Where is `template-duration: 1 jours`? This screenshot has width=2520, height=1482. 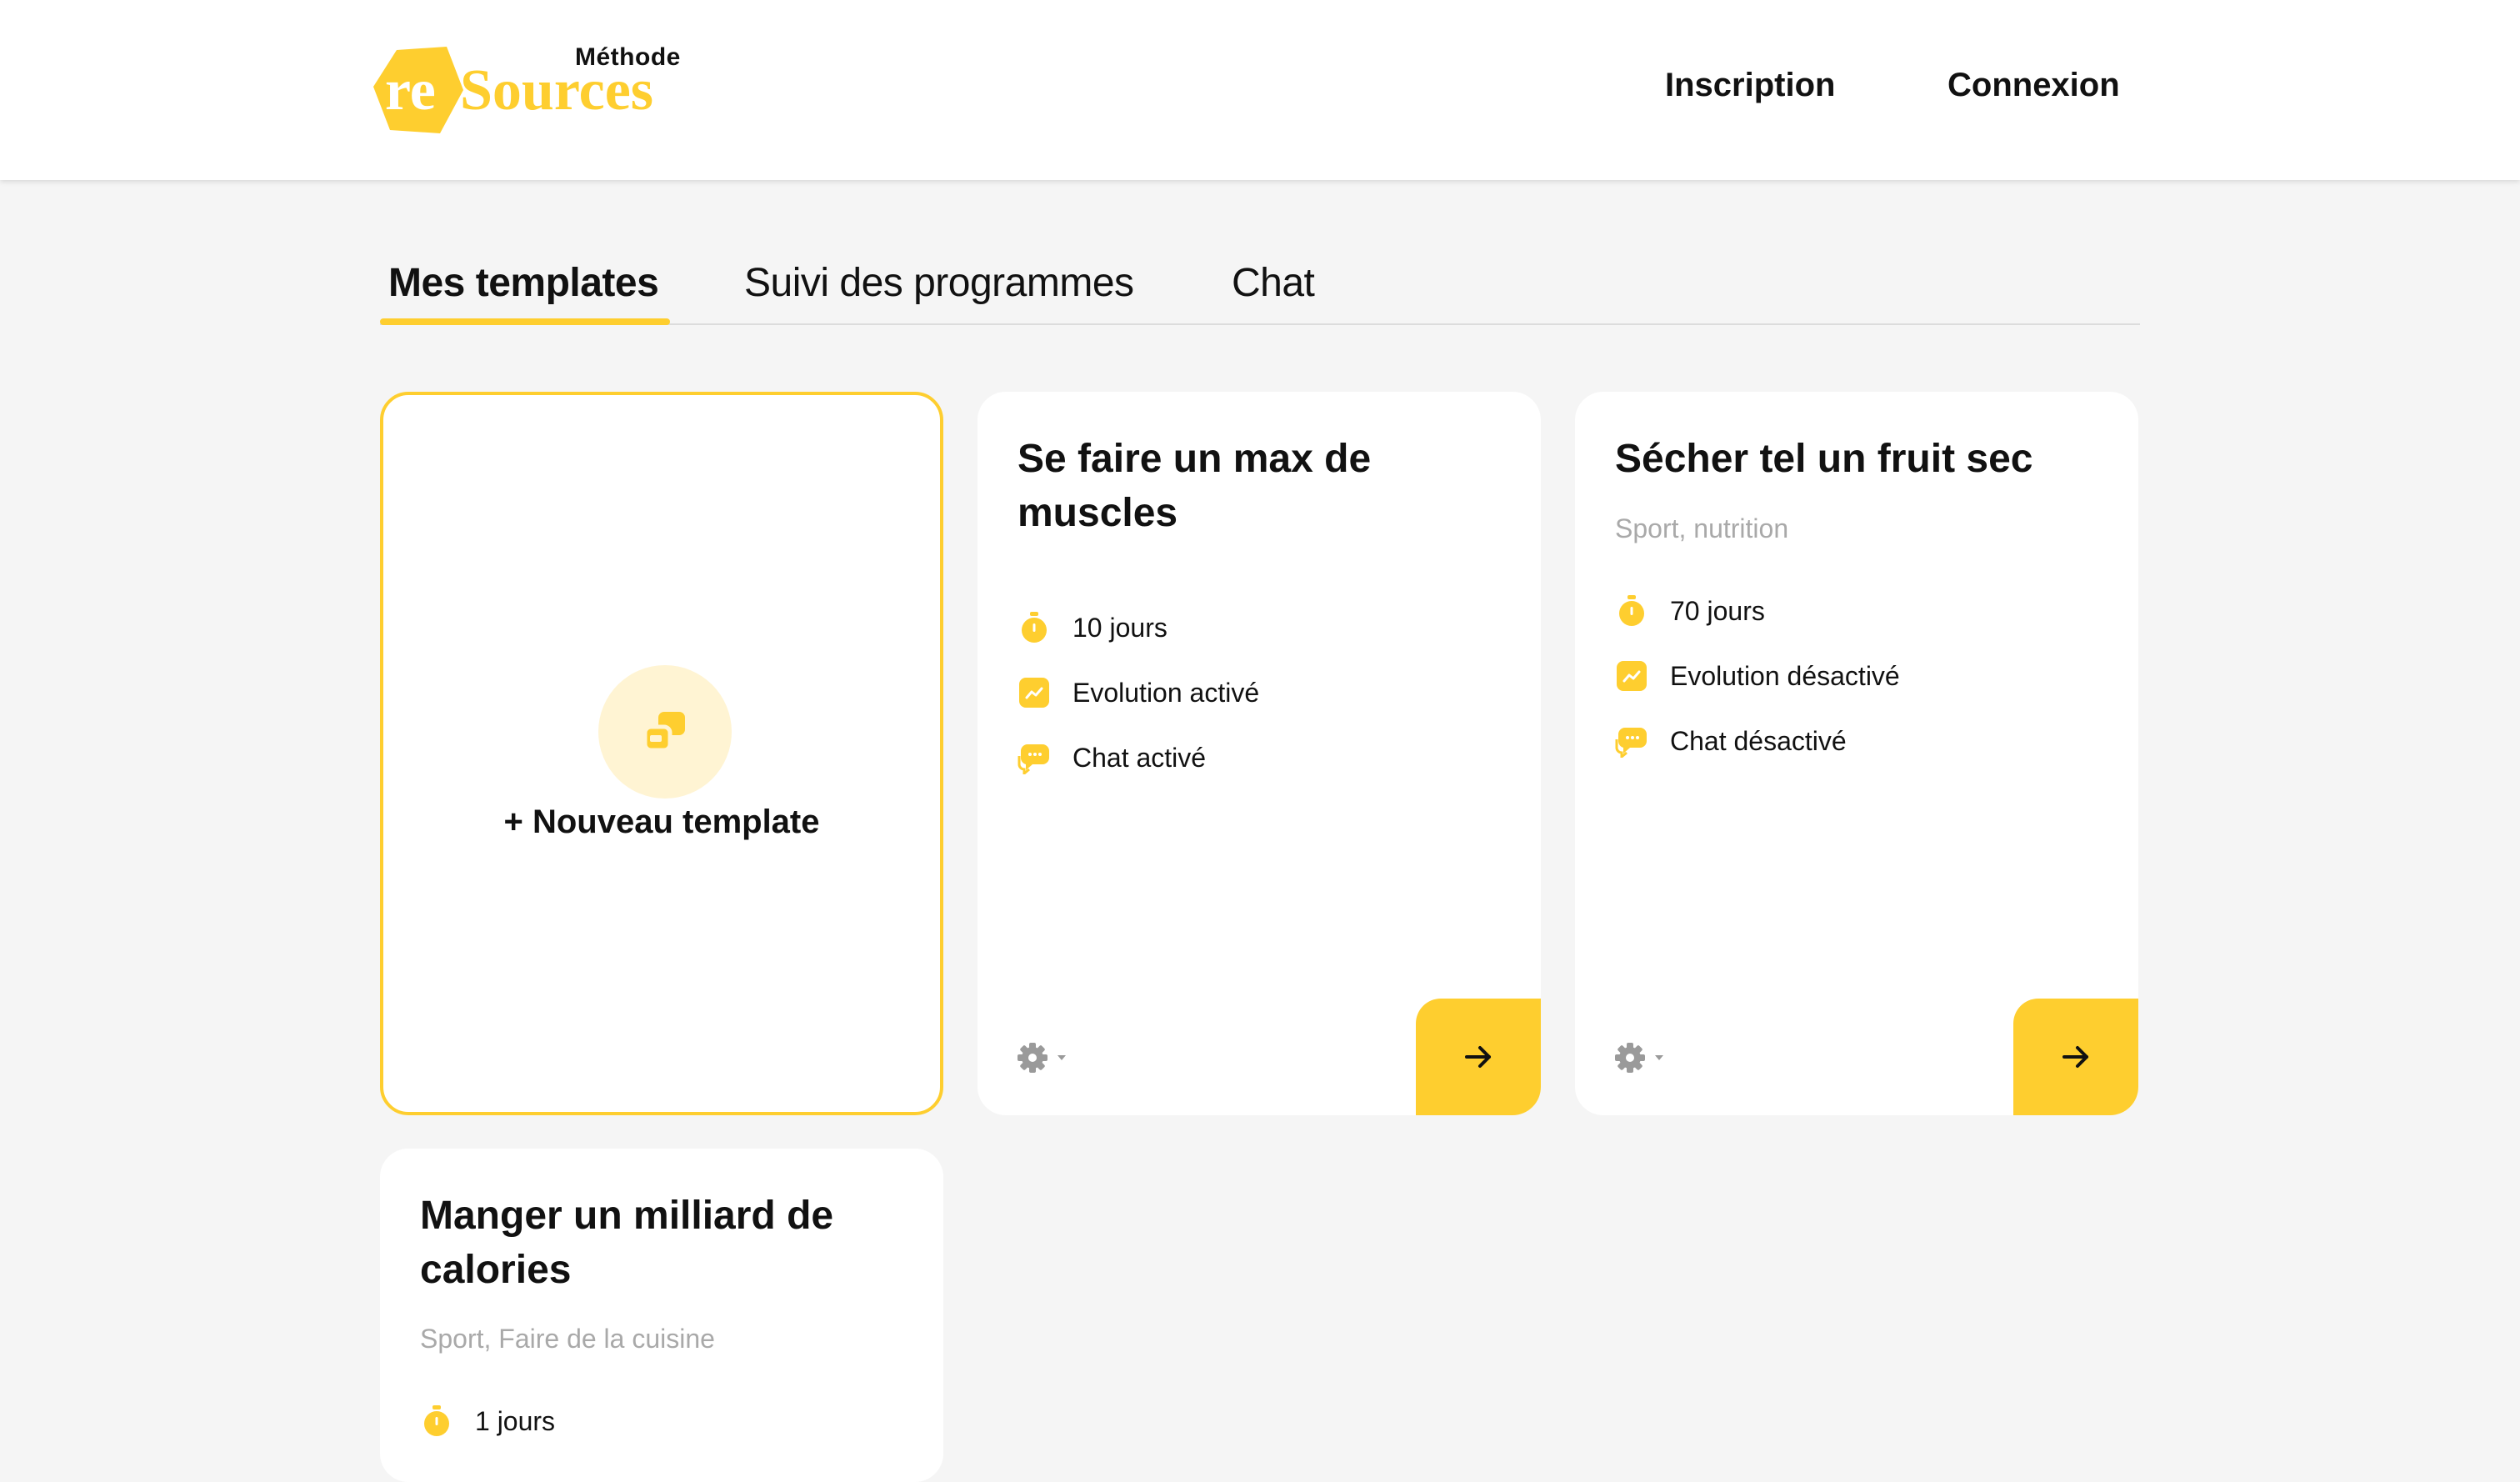 template-duration: 1 jours is located at coordinates (487, 1421).